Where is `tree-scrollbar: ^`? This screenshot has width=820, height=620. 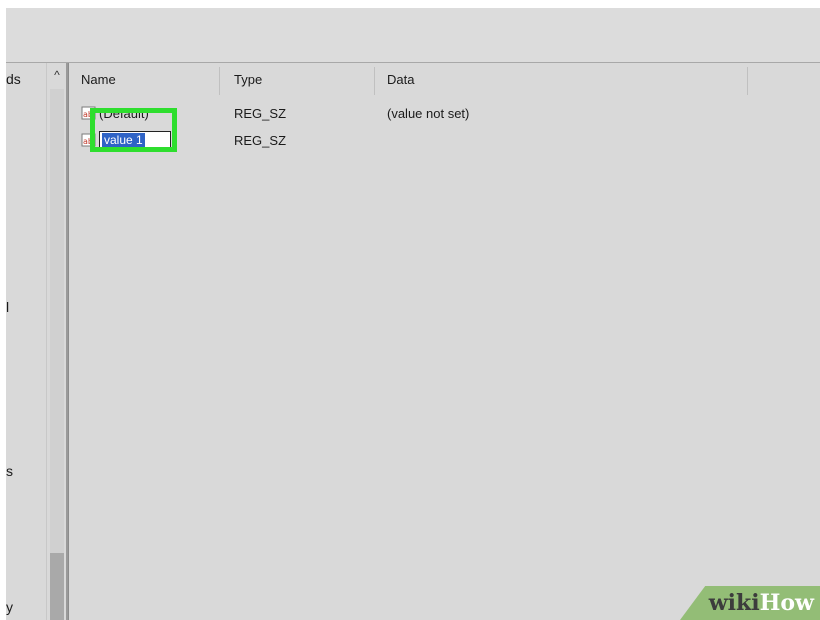 tree-scrollbar: ^ is located at coordinates (56, 341).